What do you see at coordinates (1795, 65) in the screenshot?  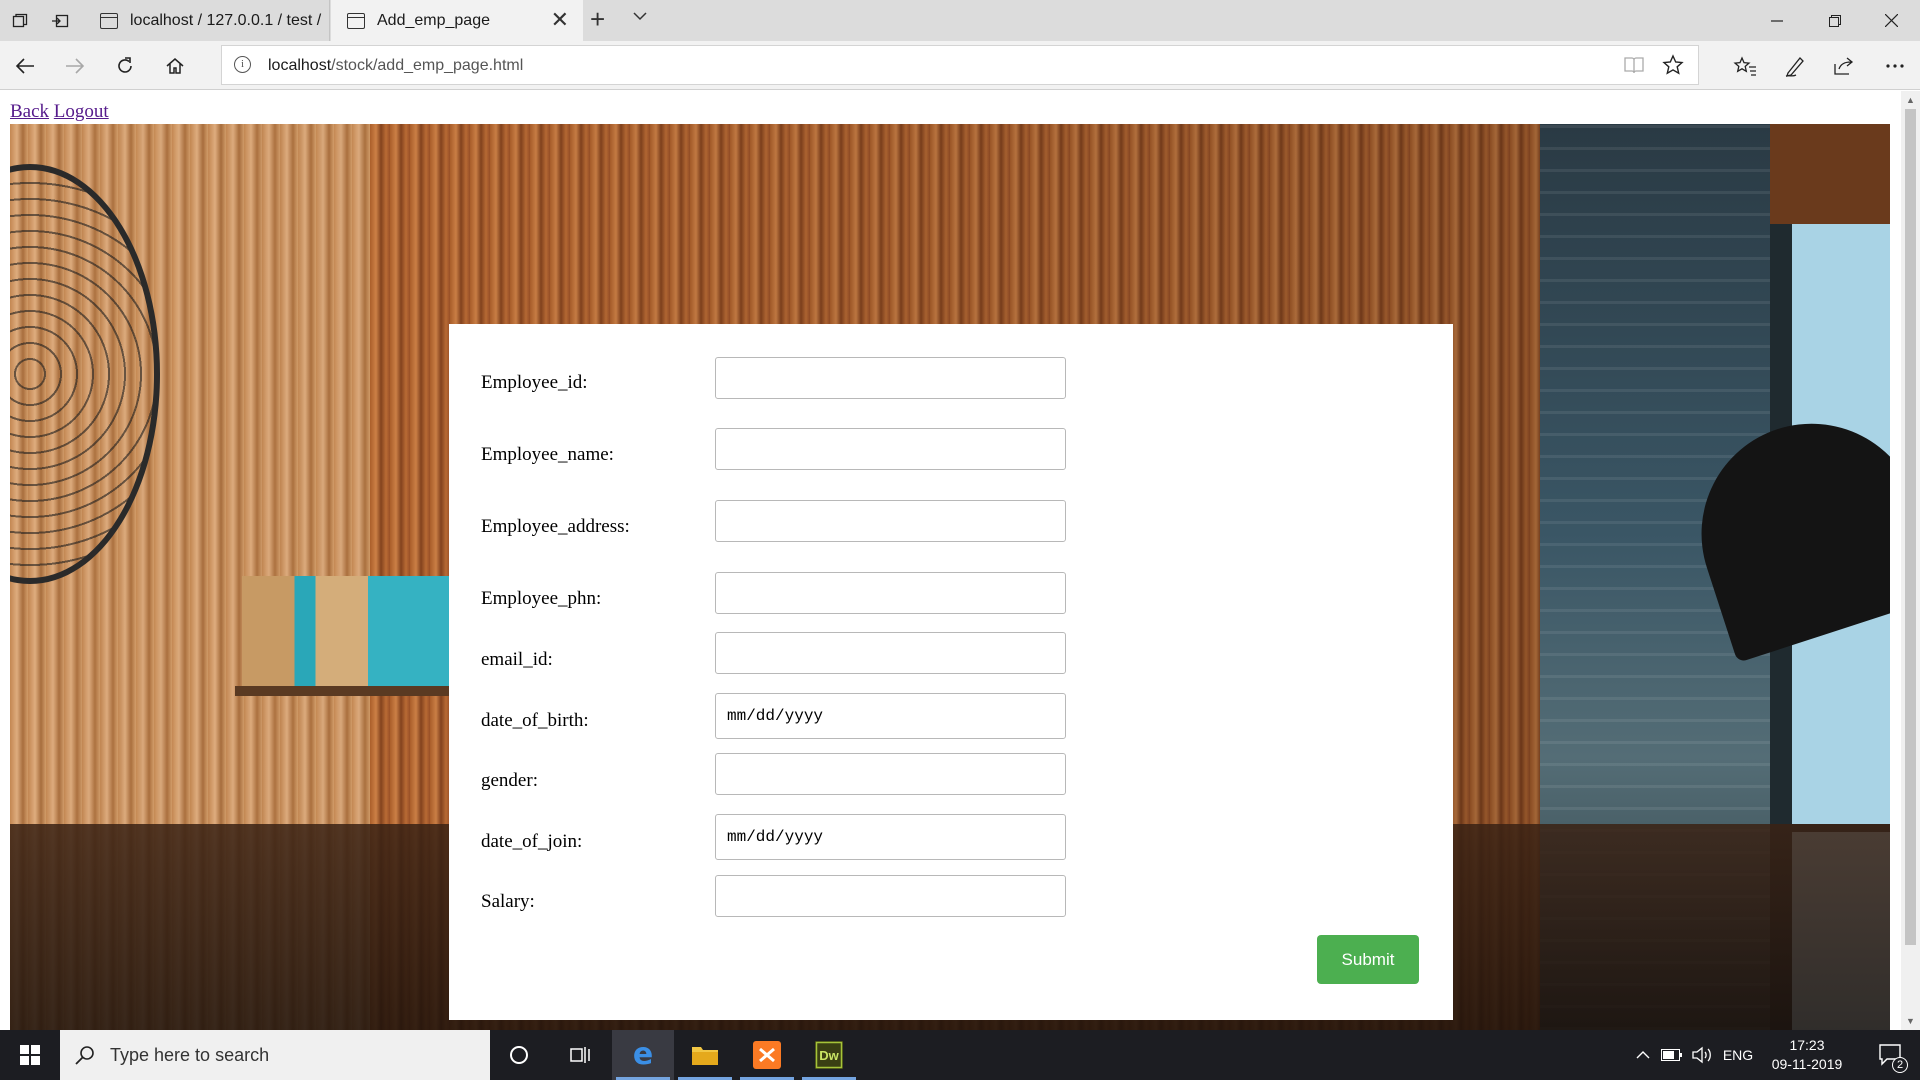 I see `pen-notes-icon` at bounding box center [1795, 65].